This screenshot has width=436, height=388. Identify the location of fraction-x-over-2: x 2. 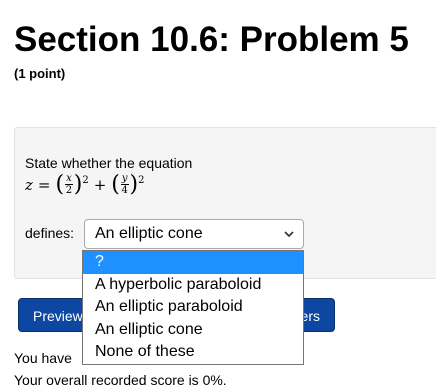
(69, 184).